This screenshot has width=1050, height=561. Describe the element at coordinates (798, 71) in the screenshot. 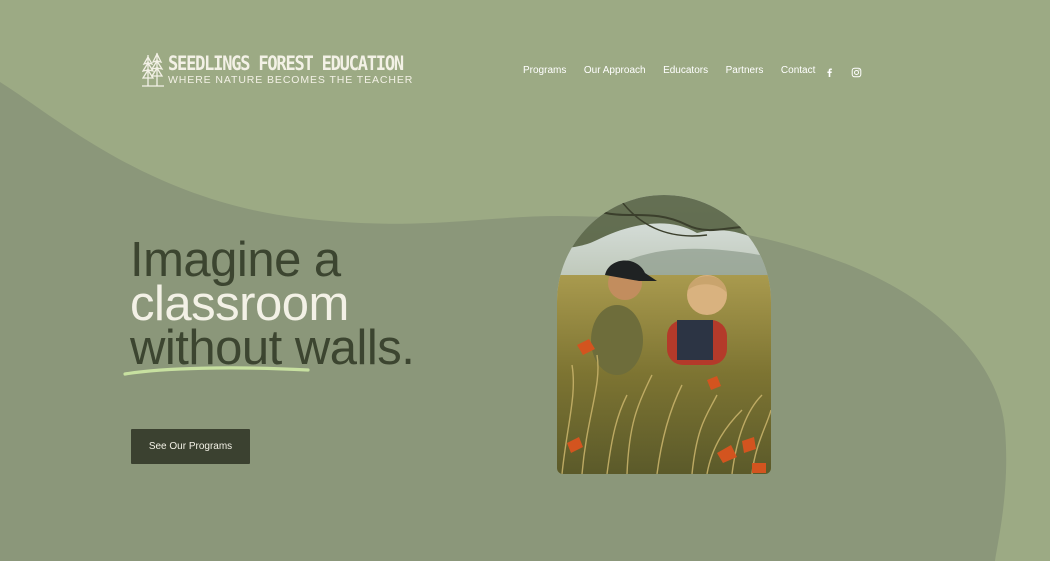

I see `nav-item-contact: Contact` at that location.